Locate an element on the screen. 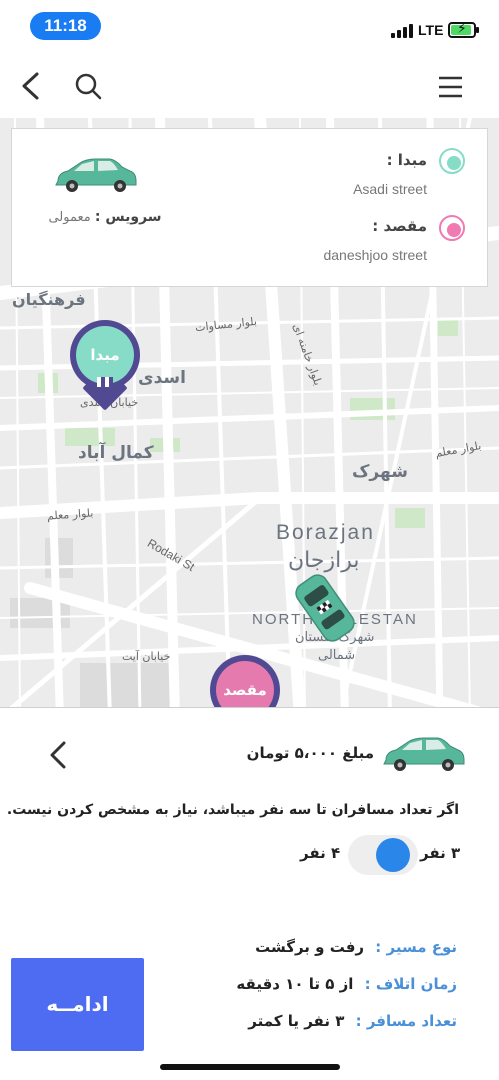 This screenshot has height=1080, width=499. destination-label: مقصد : is located at coordinates (399, 226).